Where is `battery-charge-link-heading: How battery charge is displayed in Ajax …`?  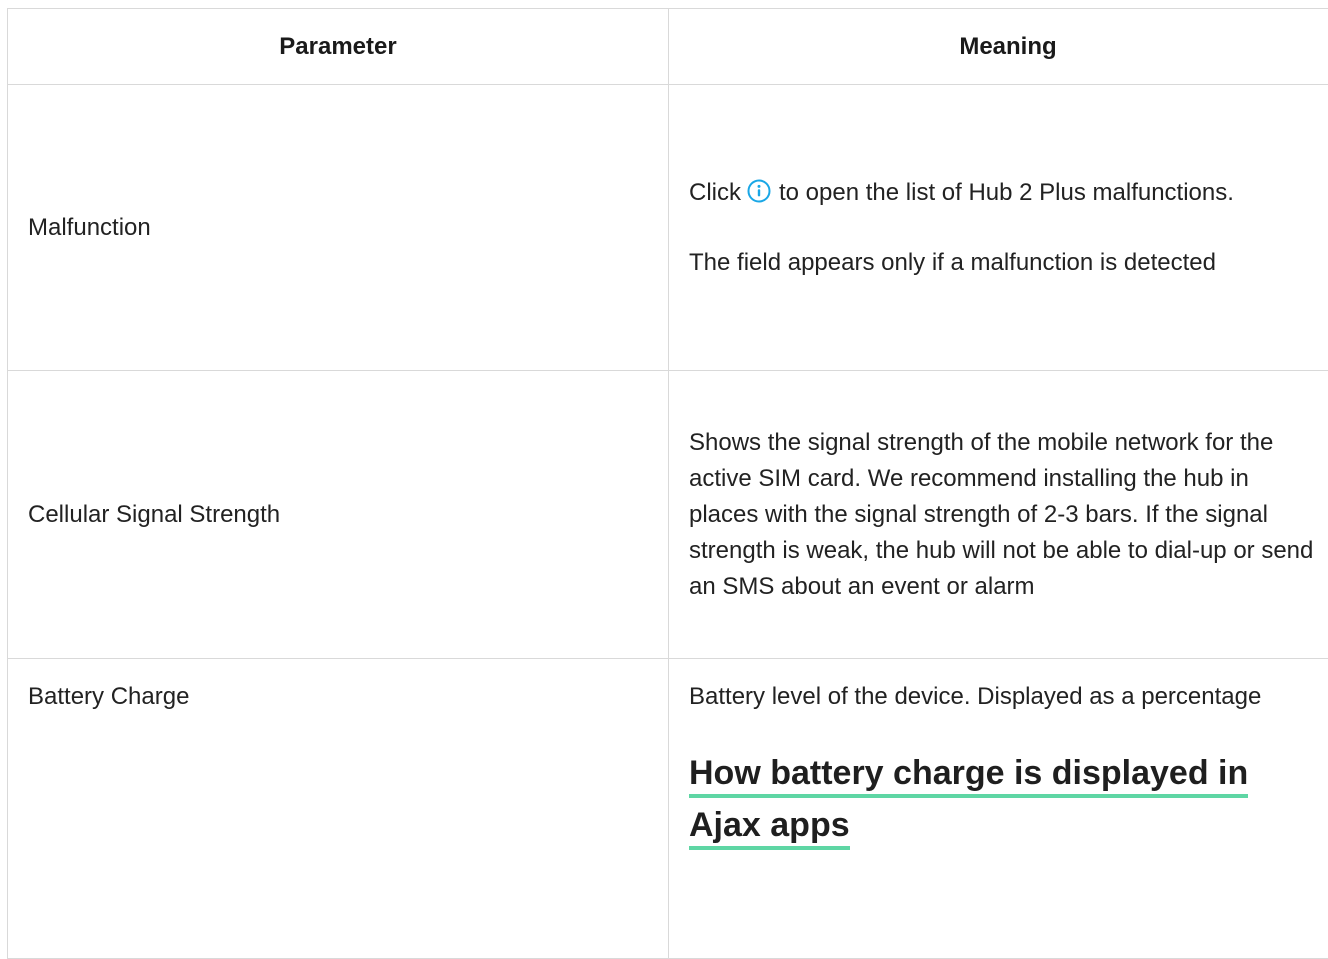
battery-charge-link-heading: How battery charge is displayed in Ajax … is located at coordinates (1003, 799).